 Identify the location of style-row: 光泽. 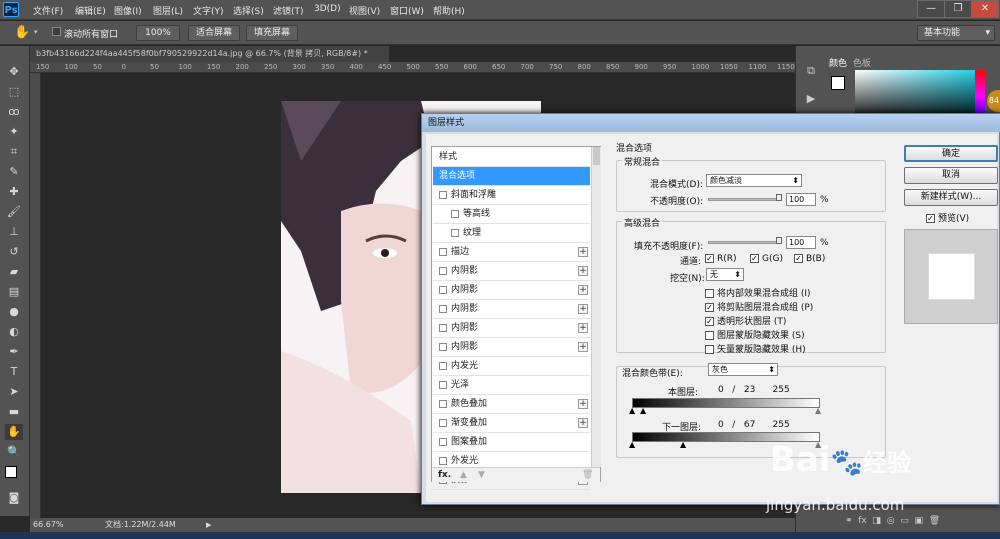
(511, 385).